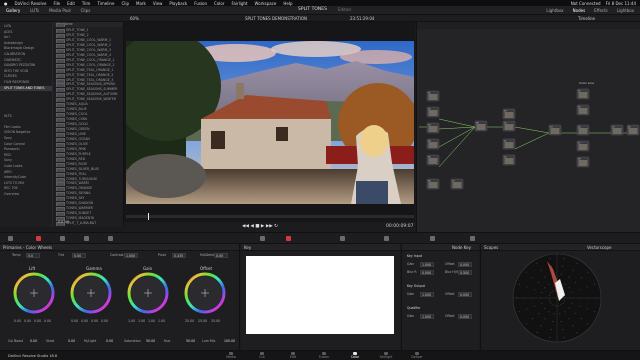 This screenshot has width=640, height=360. Describe the element at coordinates (26, 71) in the screenshot. I see `folder-item: INTO THE VOID` at that location.